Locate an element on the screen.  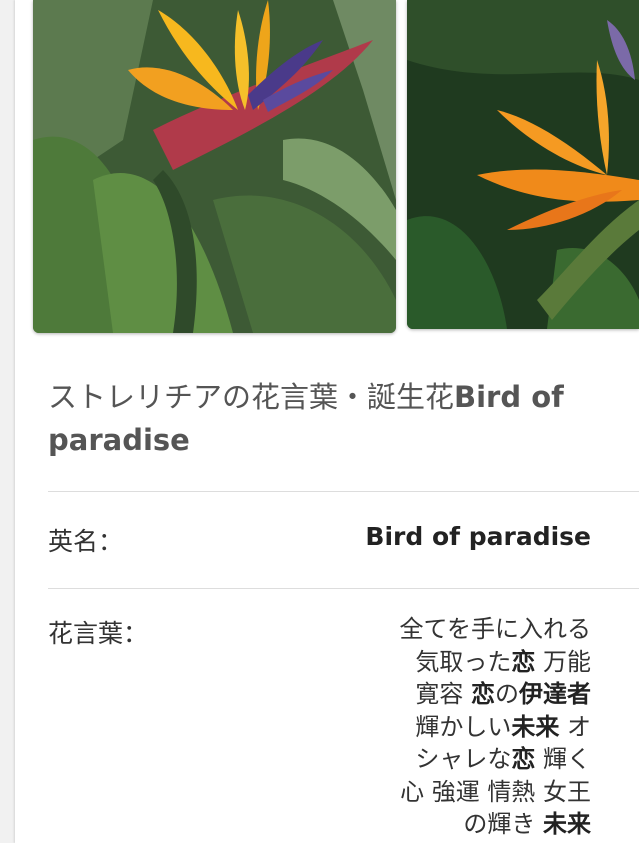
title-prefix: ストレリチアの花言葉・誕生花 is located at coordinates (251, 397).